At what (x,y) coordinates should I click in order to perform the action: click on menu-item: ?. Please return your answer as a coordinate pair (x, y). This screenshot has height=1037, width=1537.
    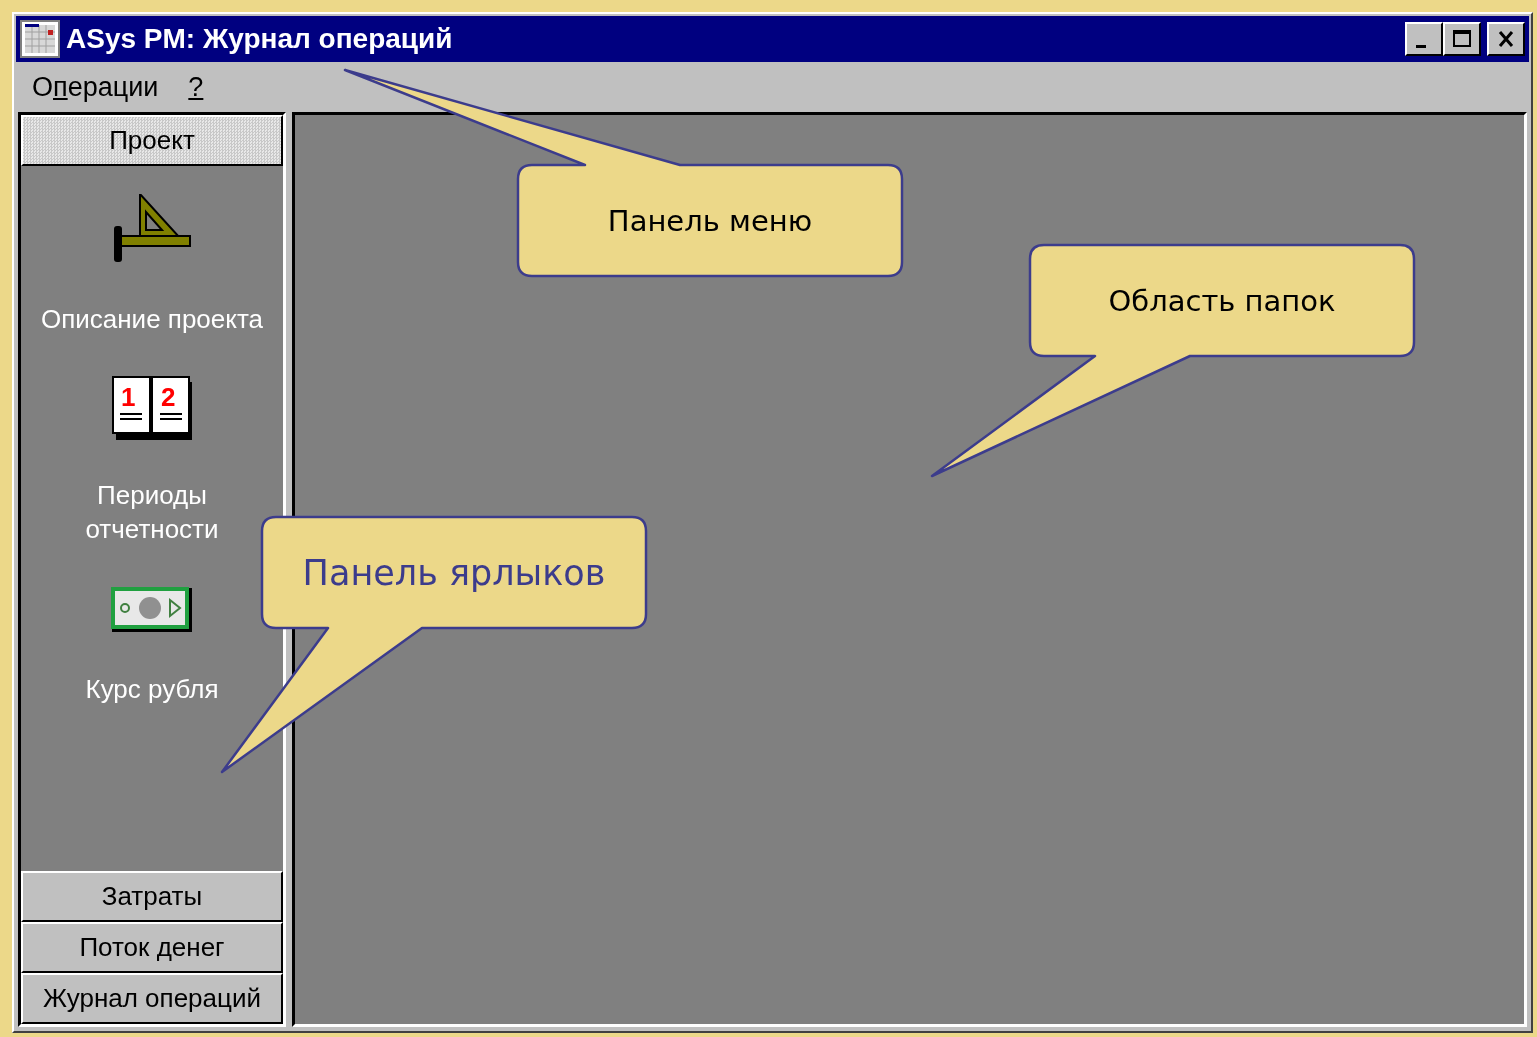
    Looking at the image, I should click on (196, 87).